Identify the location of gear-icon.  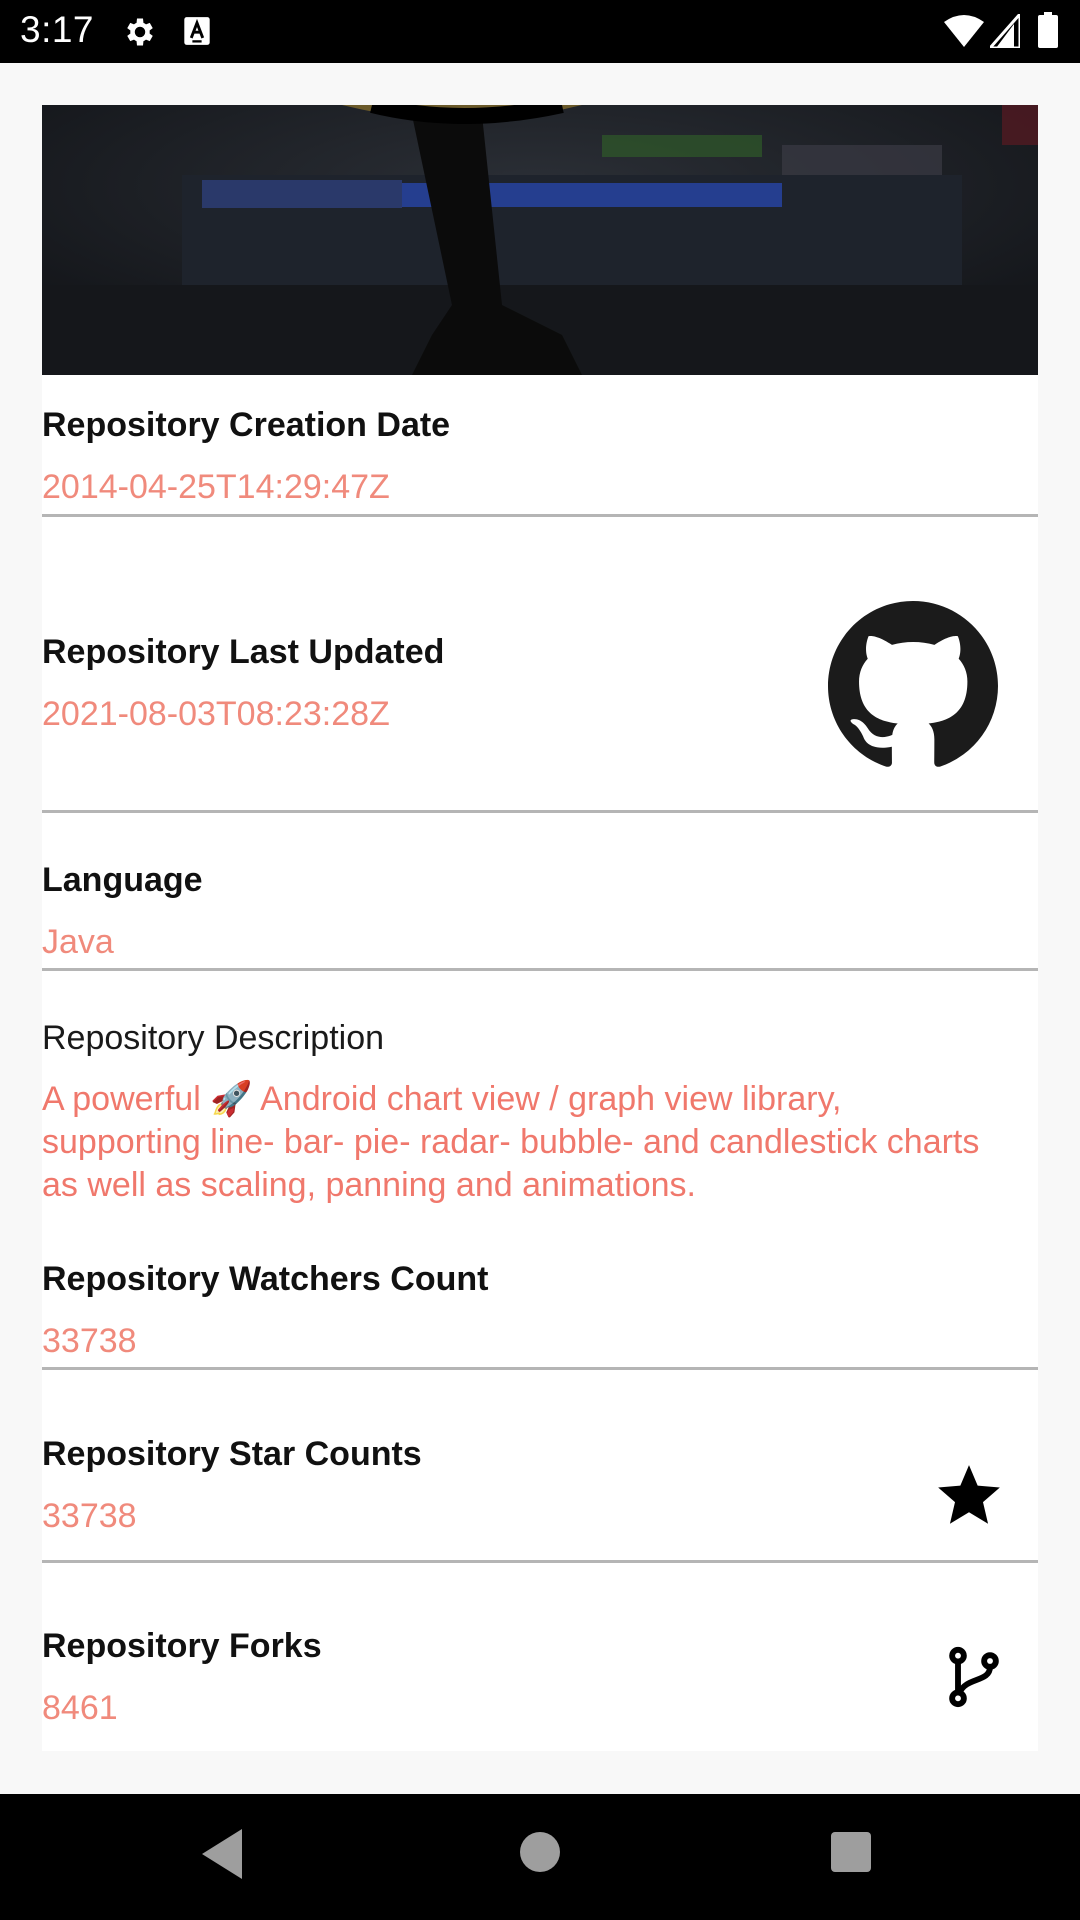
(140, 32).